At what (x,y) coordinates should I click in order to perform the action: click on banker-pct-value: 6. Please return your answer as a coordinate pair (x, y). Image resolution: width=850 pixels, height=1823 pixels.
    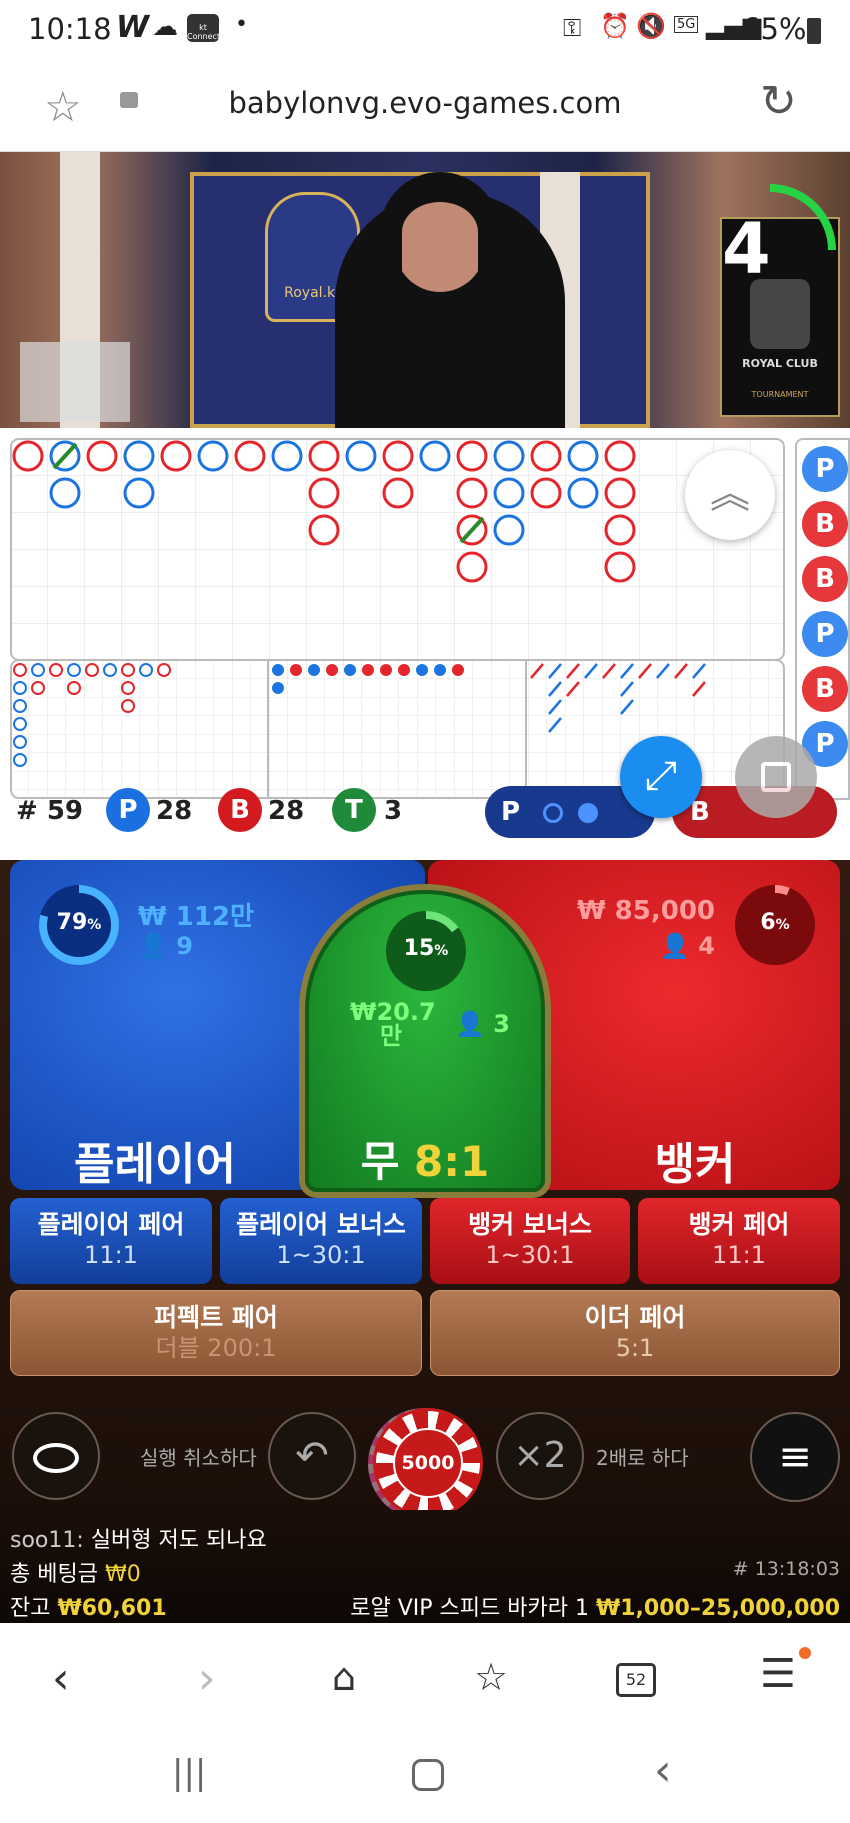
    Looking at the image, I should click on (768, 922).